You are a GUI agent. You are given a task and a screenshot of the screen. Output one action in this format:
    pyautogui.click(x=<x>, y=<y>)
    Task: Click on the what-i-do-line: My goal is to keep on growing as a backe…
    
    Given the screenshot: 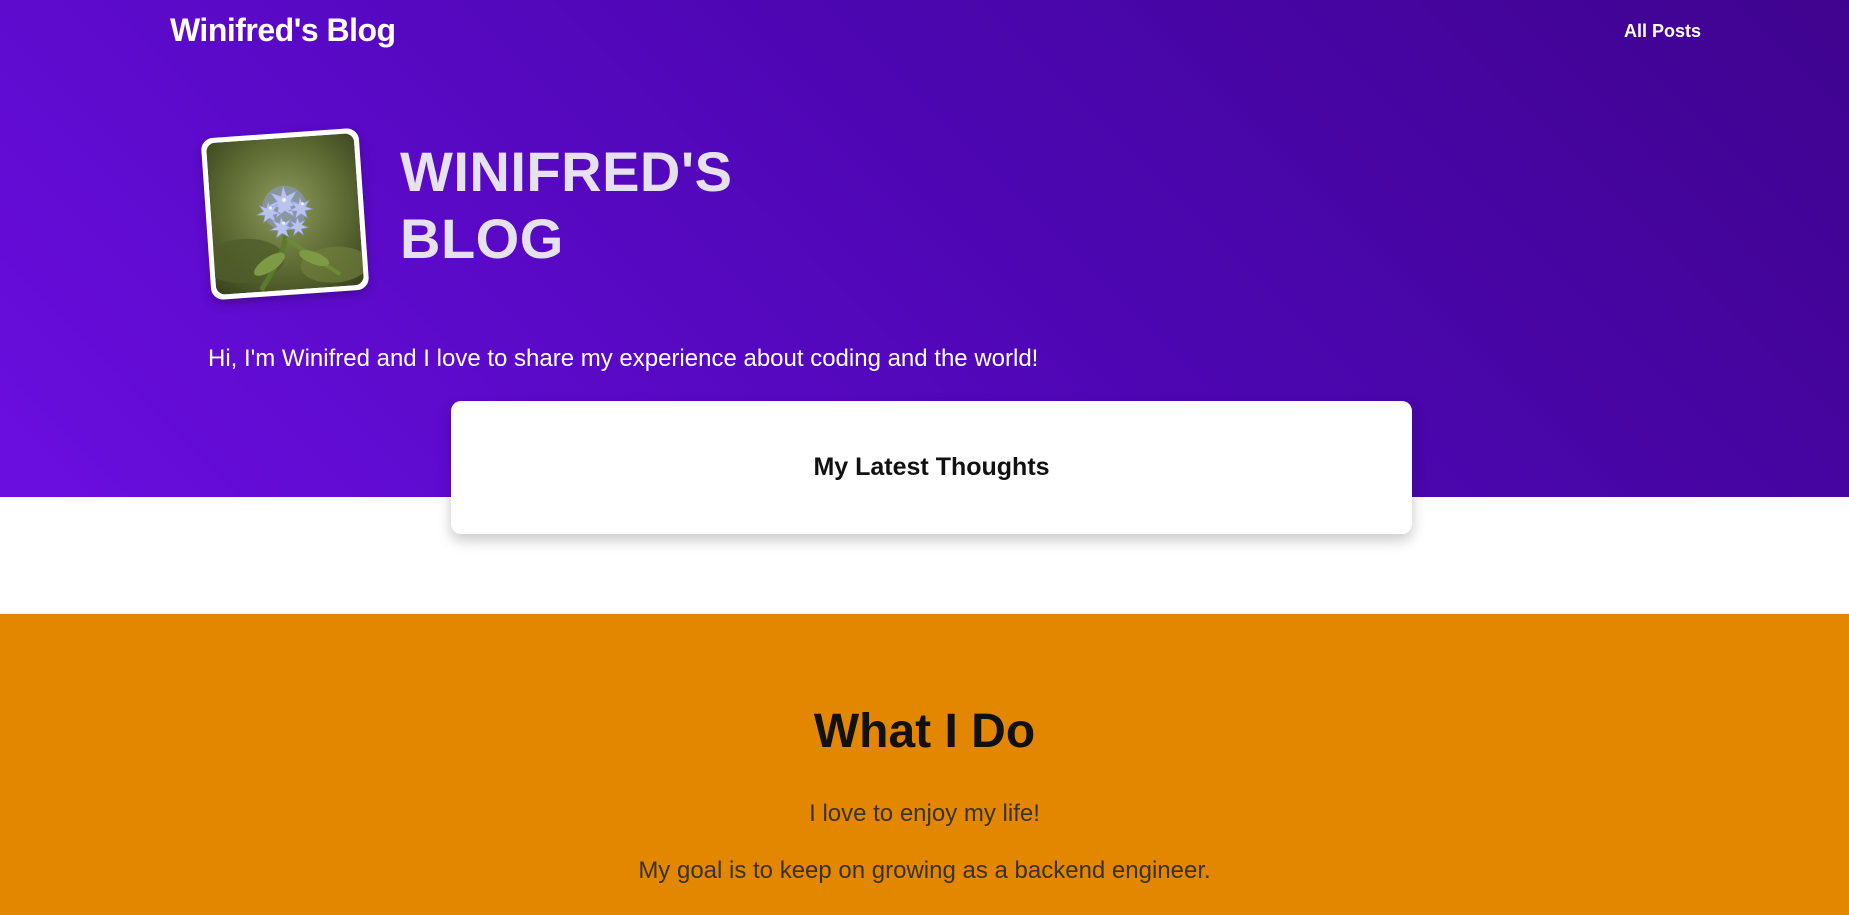 What is the action you would take?
    pyautogui.click(x=924, y=870)
    